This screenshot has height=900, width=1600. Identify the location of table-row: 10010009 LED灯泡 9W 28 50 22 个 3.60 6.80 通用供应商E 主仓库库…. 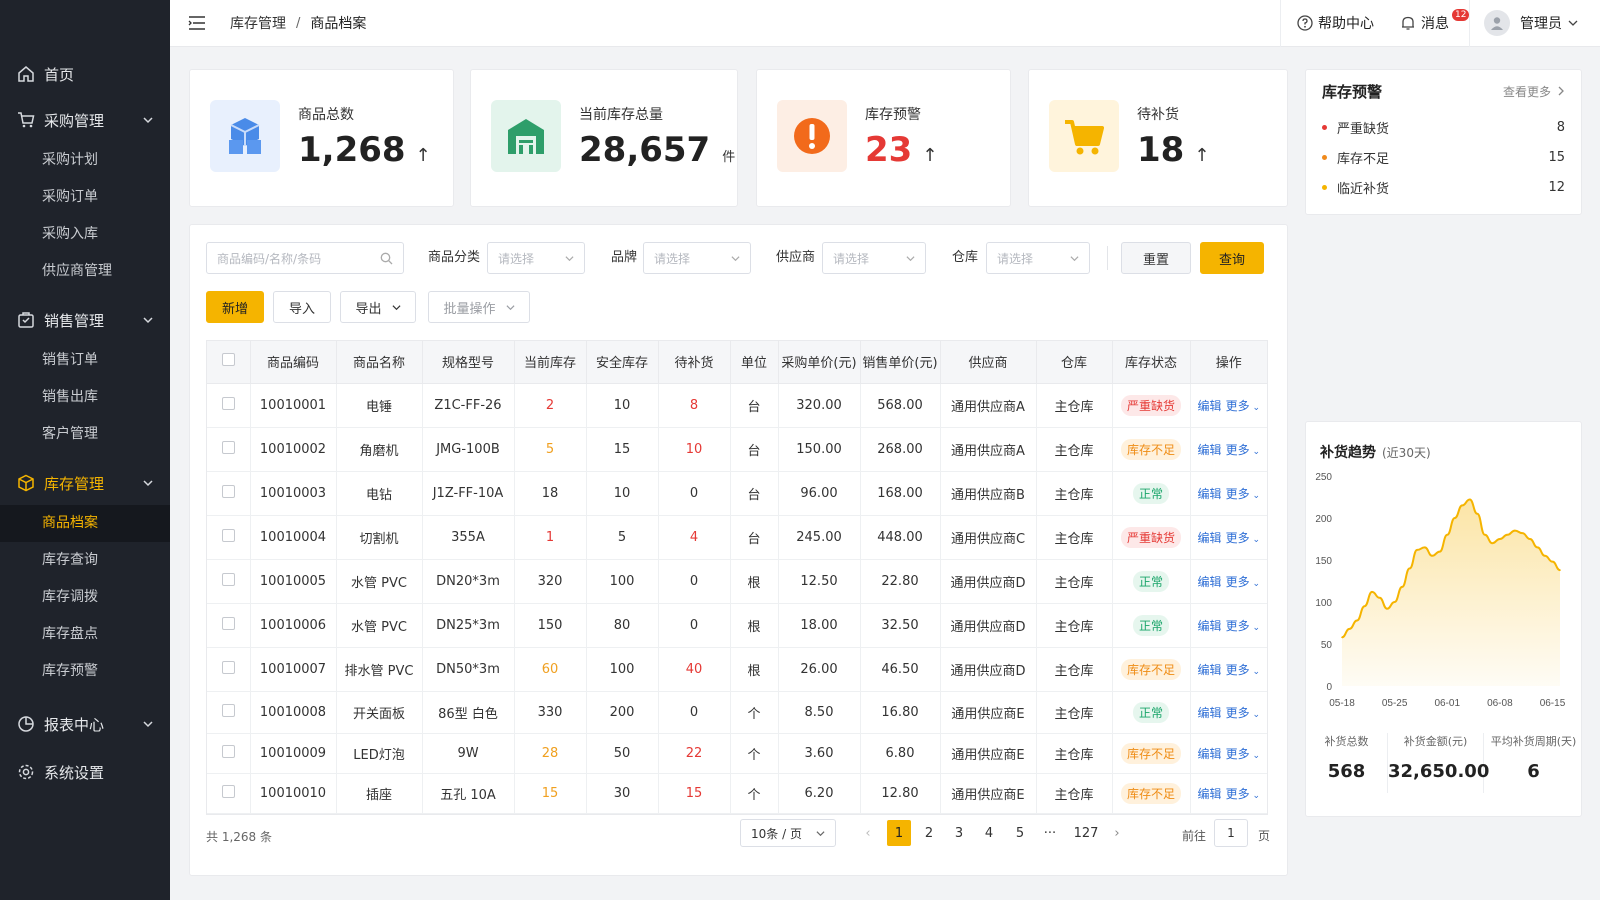
(737, 753).